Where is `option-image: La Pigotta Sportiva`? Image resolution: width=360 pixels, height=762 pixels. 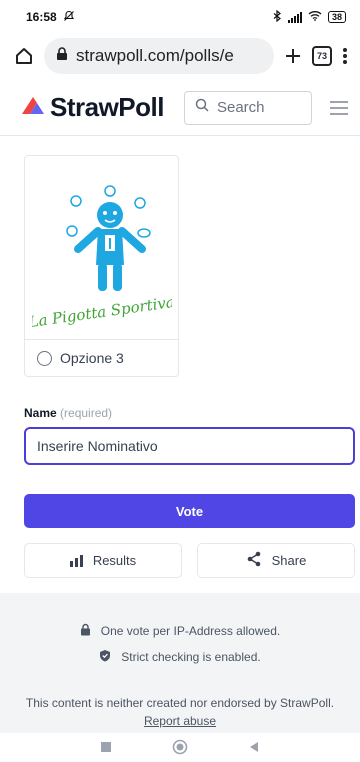
option-image: La Pigotta Sportiva is located at coordinates (101, 248).